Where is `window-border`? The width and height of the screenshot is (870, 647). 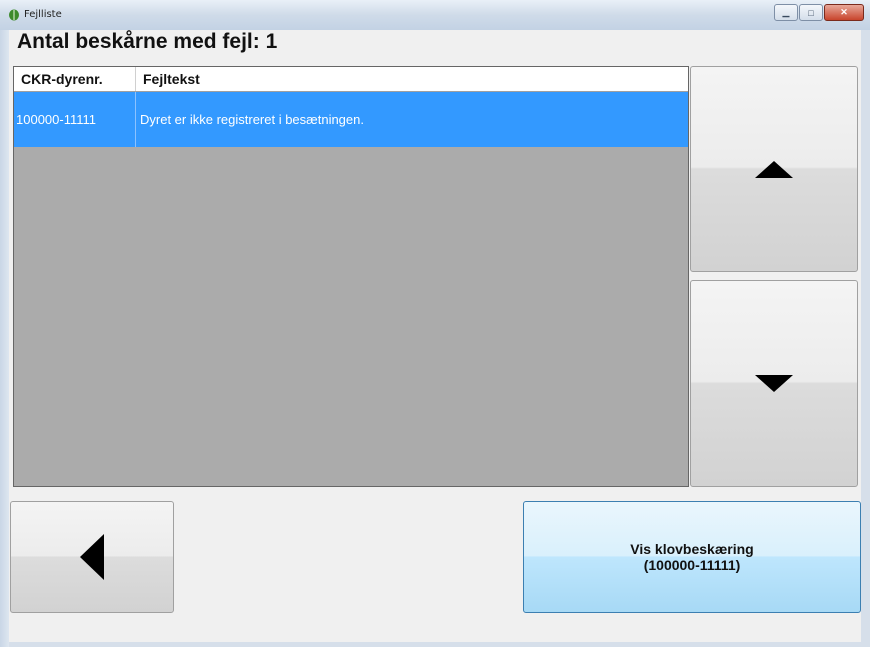
window-border is located at coordinates (4, 338).